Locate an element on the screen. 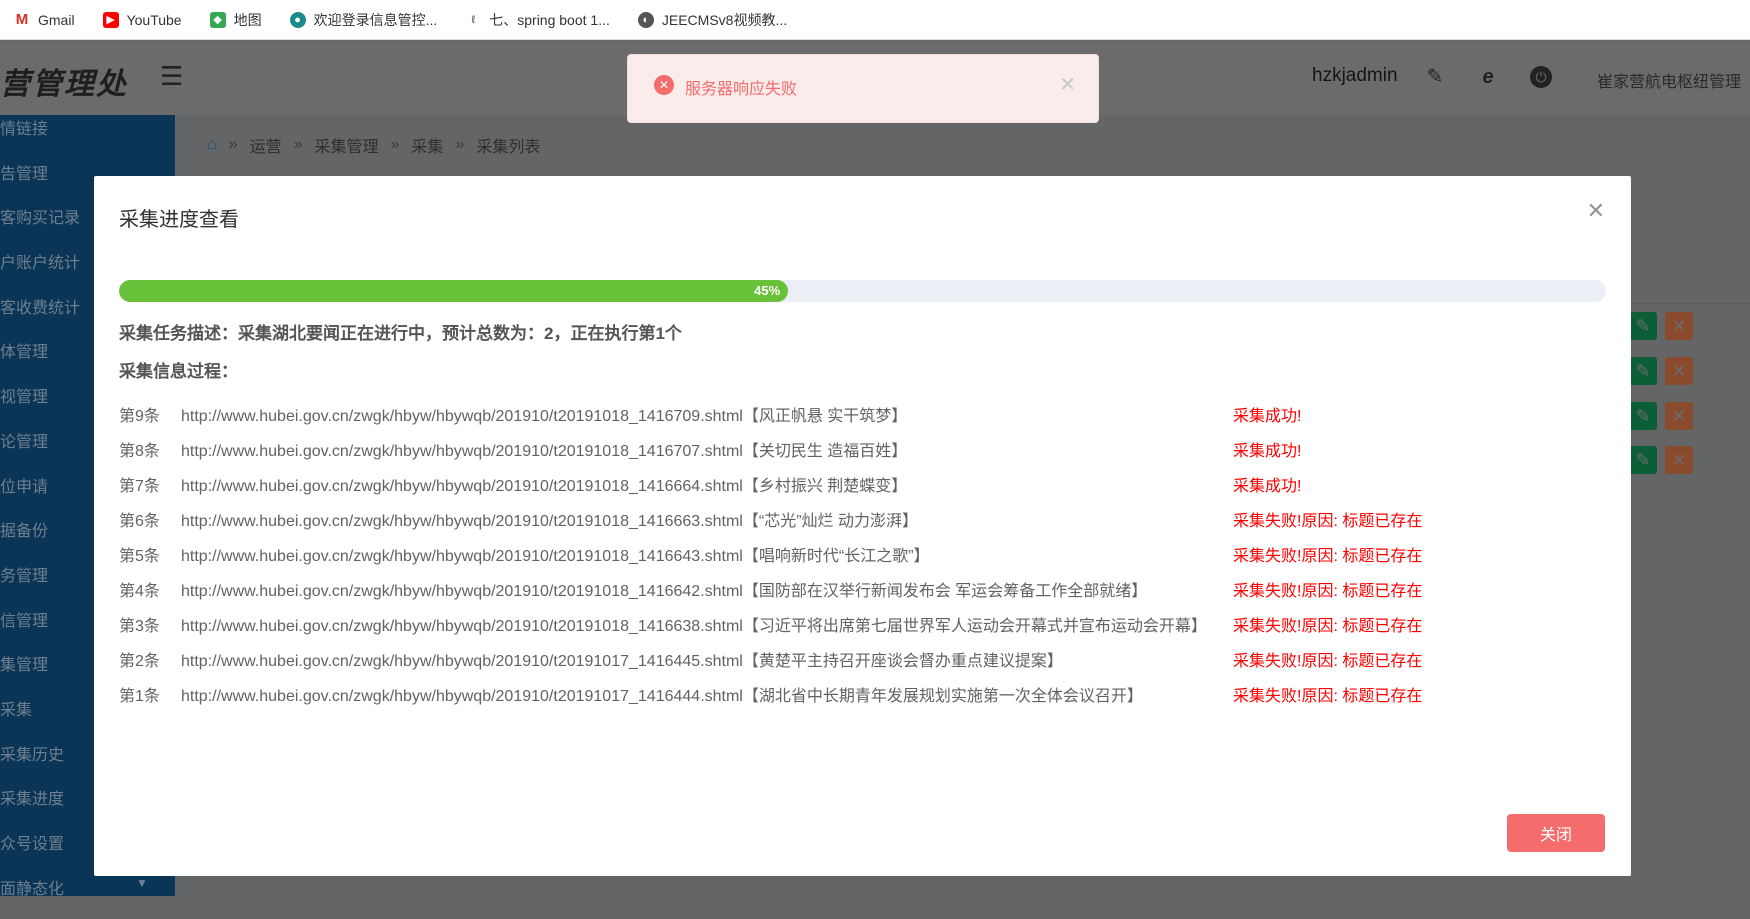 Image resolution: width=1750 pixels, height=919 pixels. close-icon: ✕ is located at coordinates (1596, 211).